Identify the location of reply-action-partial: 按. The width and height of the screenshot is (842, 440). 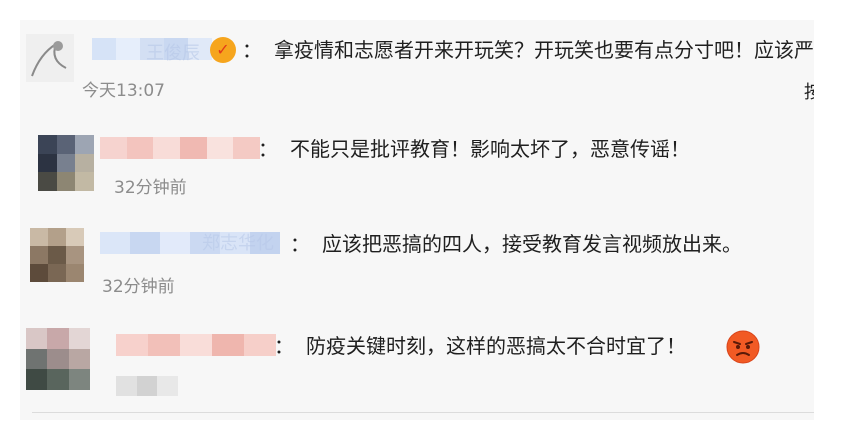
(809, 91).